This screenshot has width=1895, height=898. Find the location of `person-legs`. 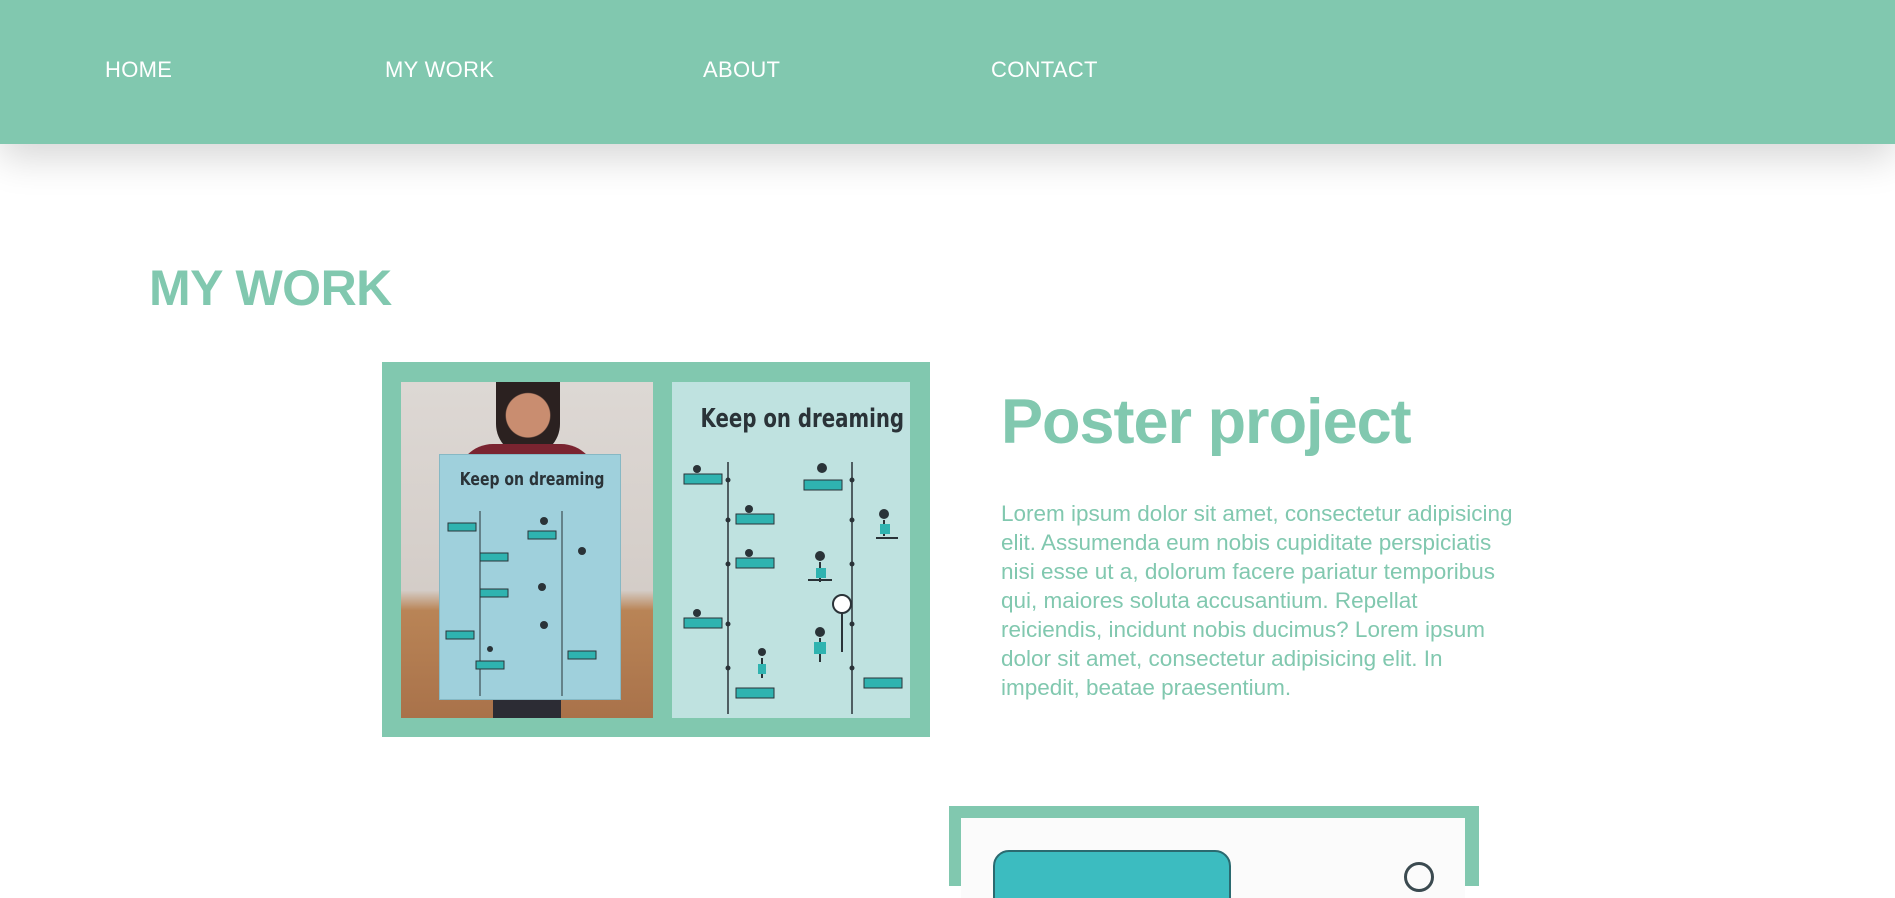

person-legs is located at coordinates (527, 709).